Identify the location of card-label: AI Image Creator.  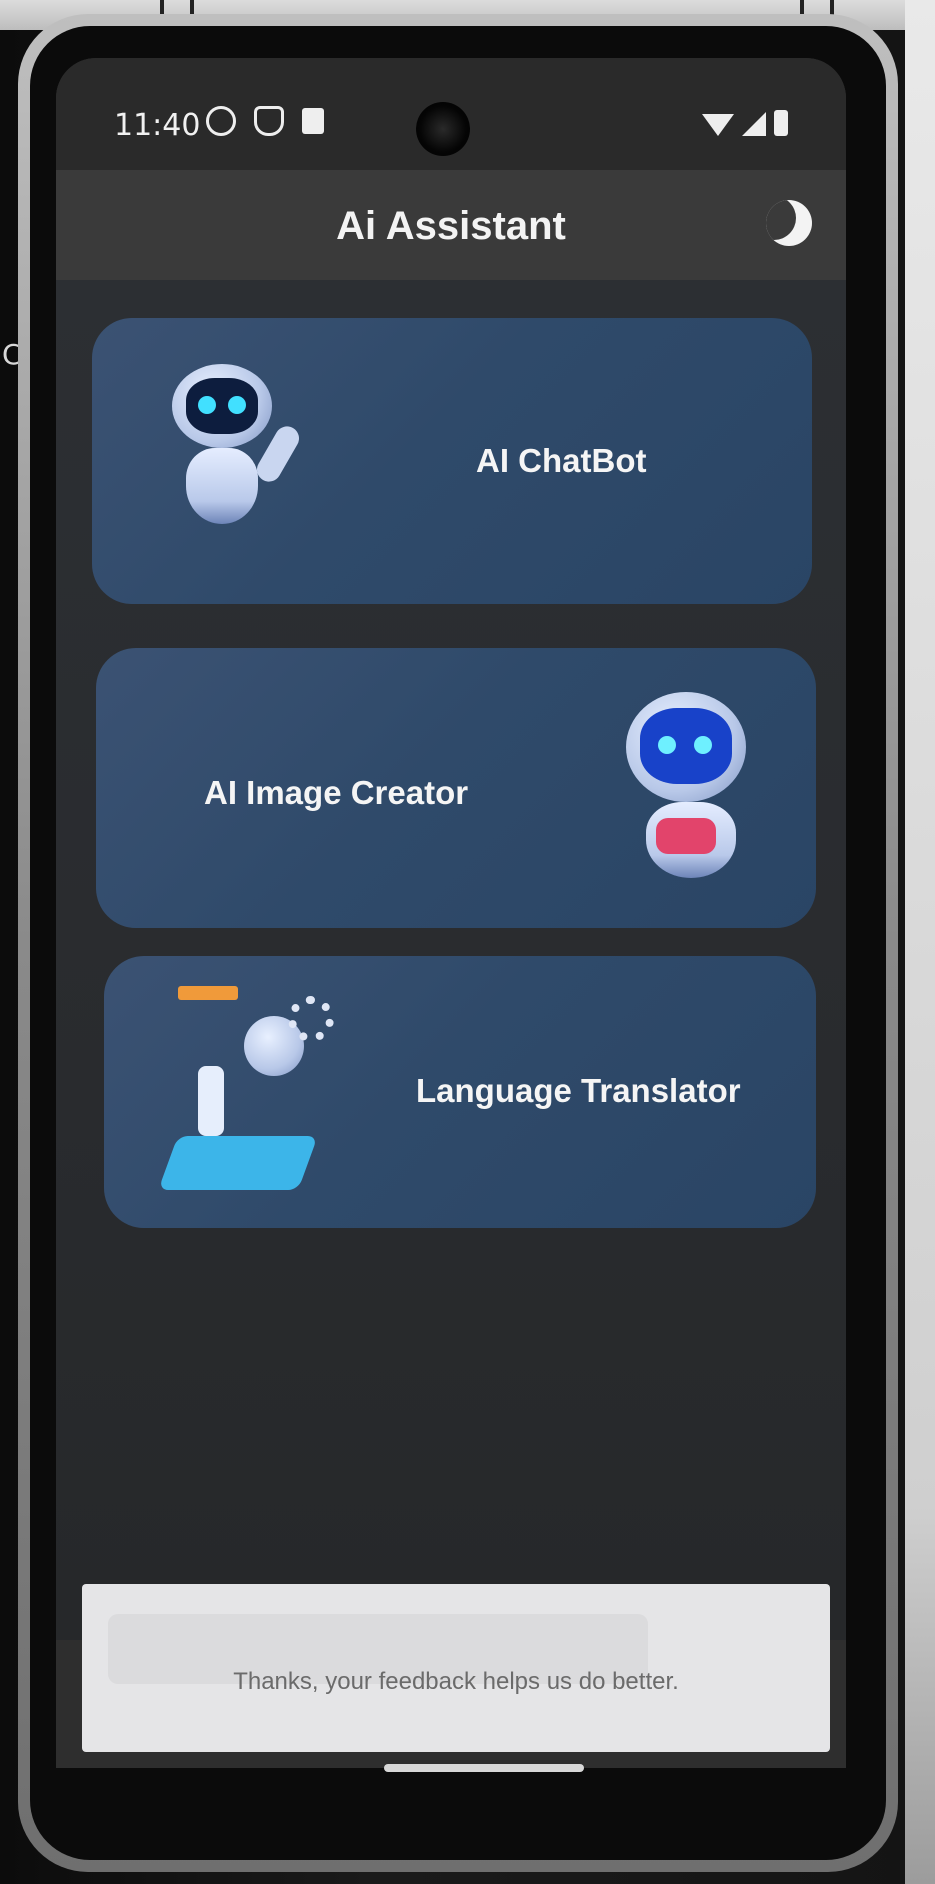
(336, 792).